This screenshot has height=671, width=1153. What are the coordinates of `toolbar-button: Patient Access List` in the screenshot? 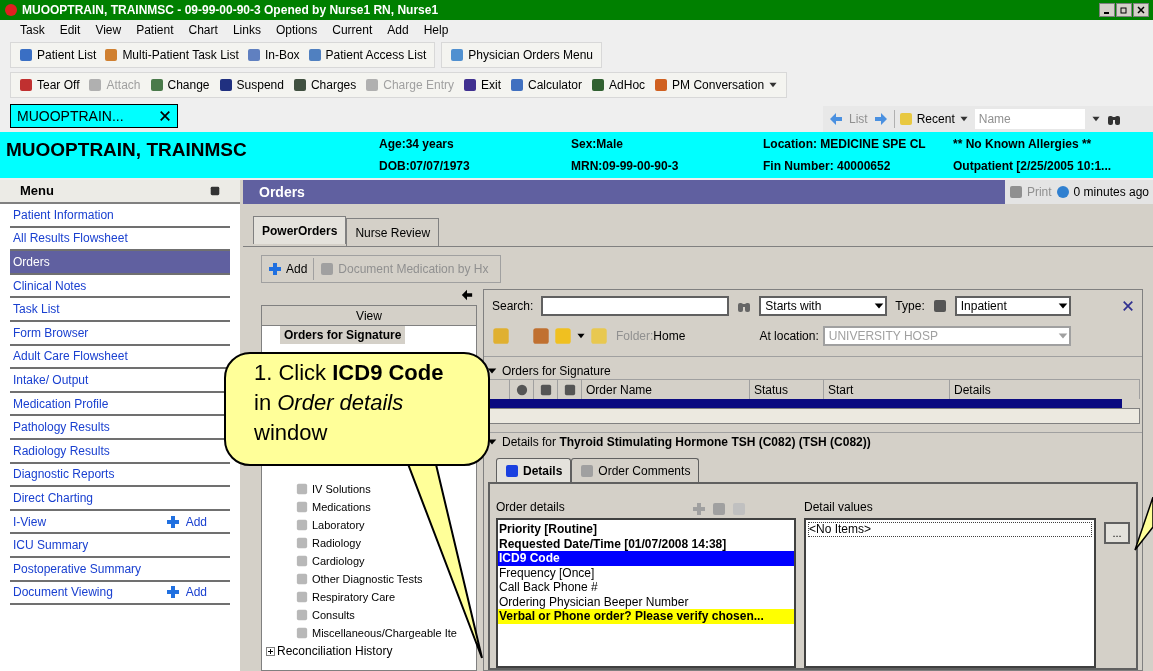 It's located at (367, 55).